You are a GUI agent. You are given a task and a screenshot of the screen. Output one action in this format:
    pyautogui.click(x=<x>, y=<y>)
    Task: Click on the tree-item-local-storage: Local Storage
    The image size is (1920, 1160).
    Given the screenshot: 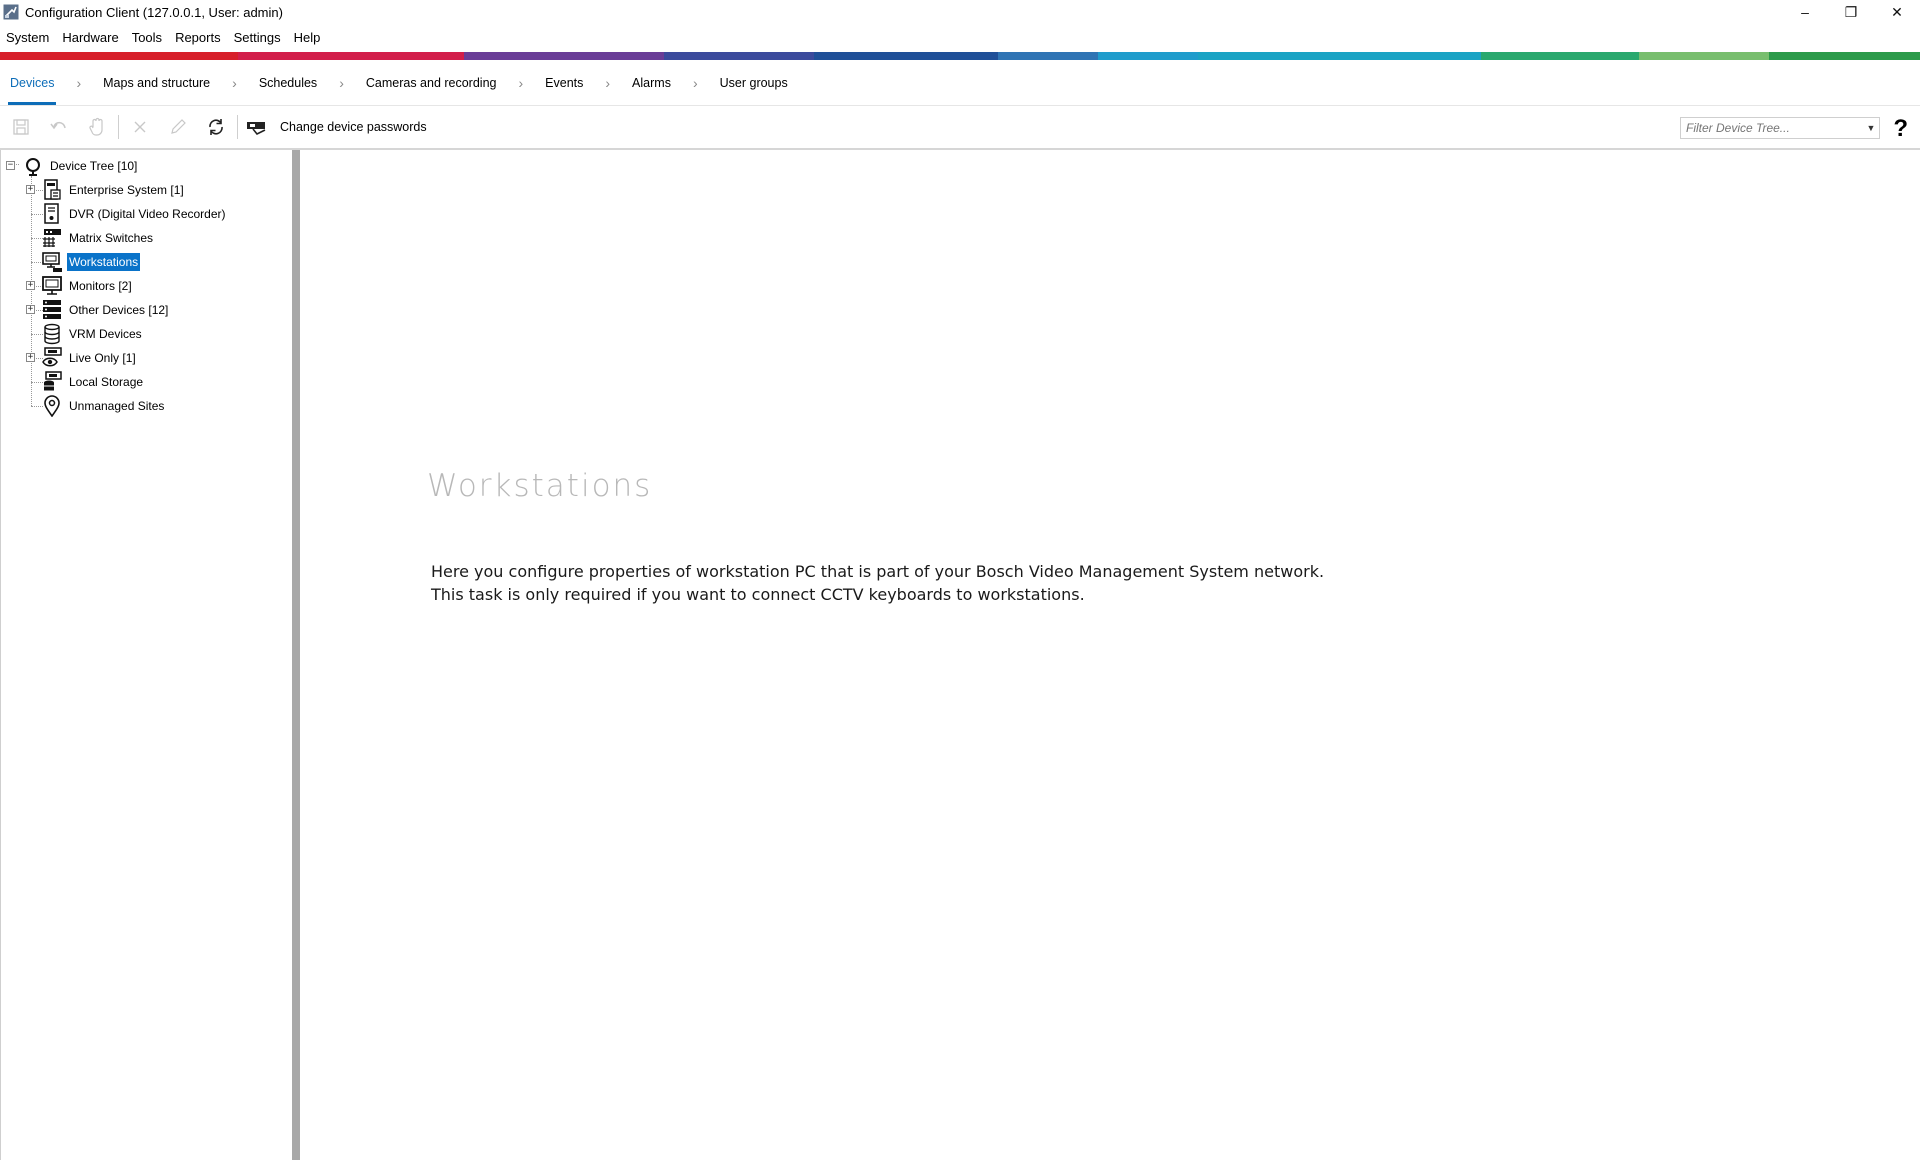 What is the action you would take?
    pyautogui.click(x=146, y=382)
    